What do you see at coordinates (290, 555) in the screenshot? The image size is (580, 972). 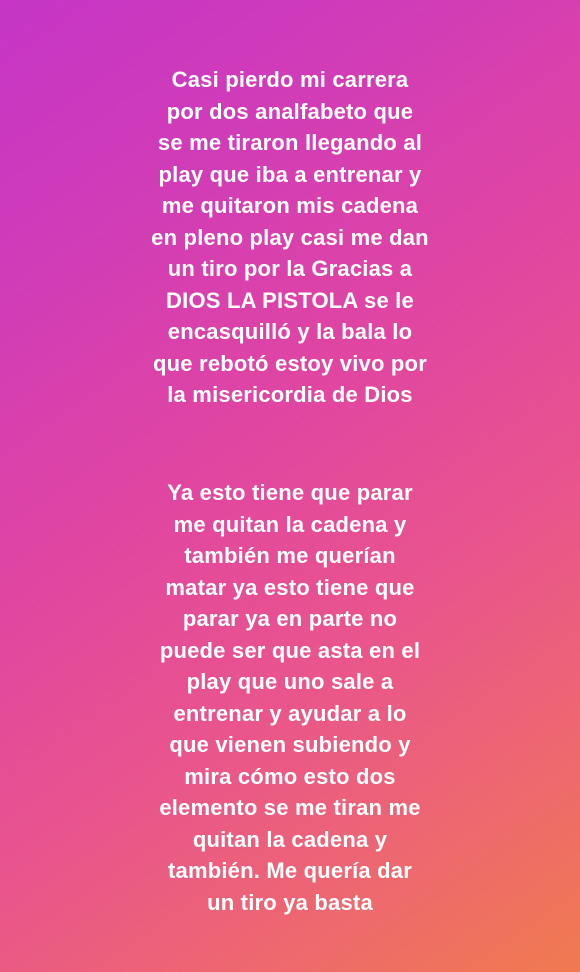 I see `text-line: también me querían` at bounding box center [290, 555].